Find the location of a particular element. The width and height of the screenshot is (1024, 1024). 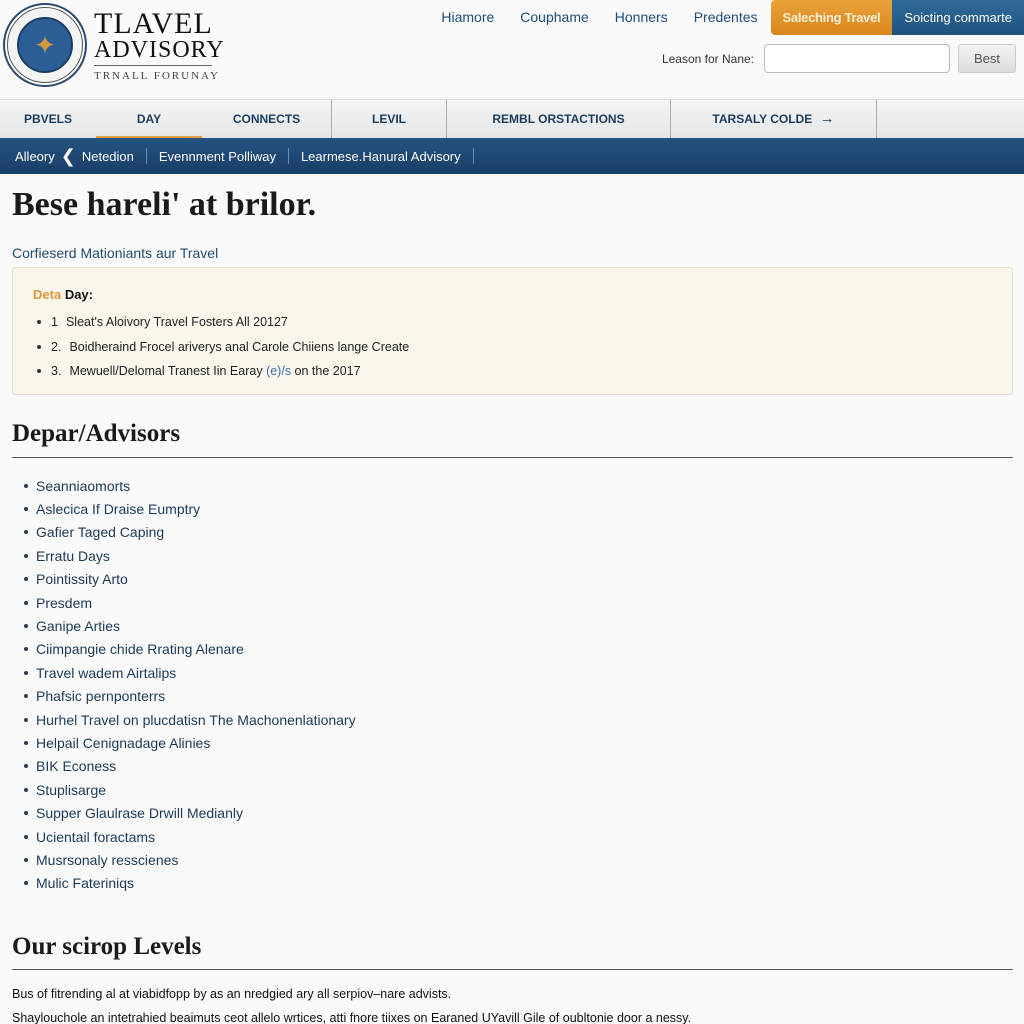

search-form: Leason for Nane: Best is located at coordinates (839, 58).